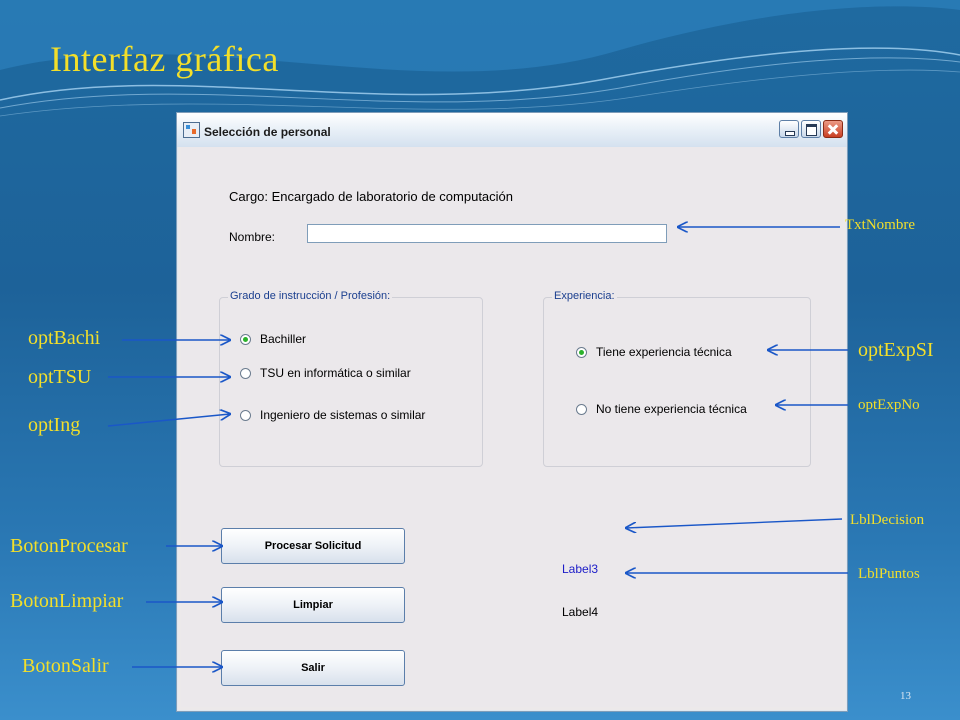  Describe the element at coordinates (664, 352) in the screenshot. I see `opt-exp-si-label: Tiene experiencia técnica` at that location.